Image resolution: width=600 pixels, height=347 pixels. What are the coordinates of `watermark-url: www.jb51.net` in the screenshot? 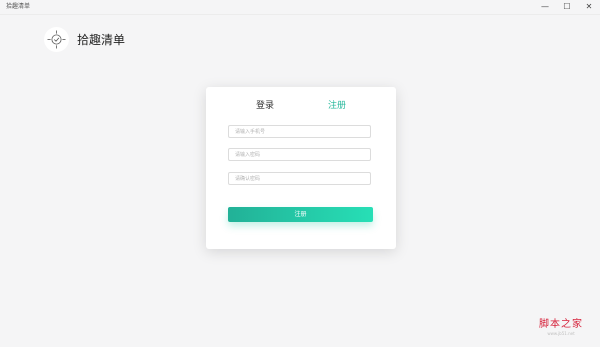 It's located at (561, 333).